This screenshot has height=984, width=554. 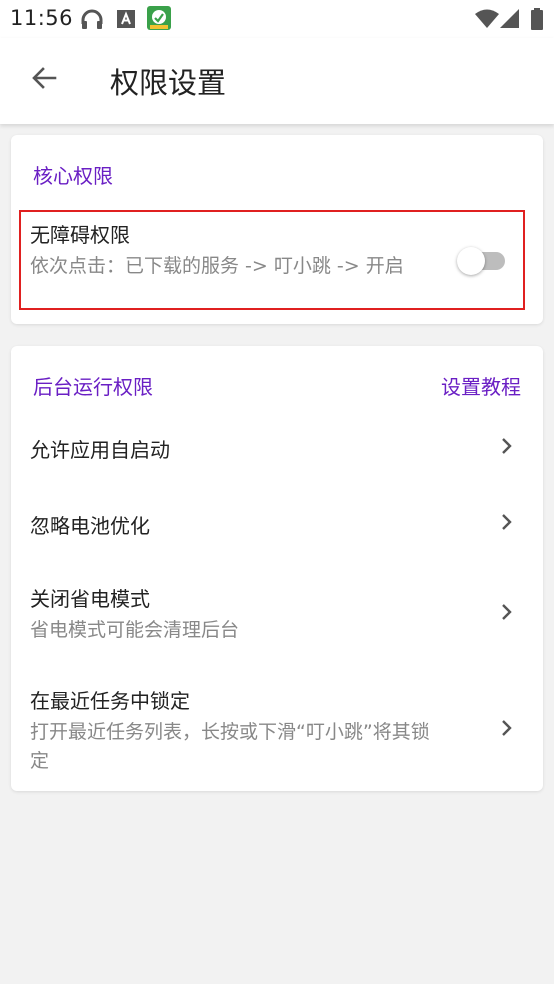 I want to click on page-title: 权限设置, so click(x=168, y=83).